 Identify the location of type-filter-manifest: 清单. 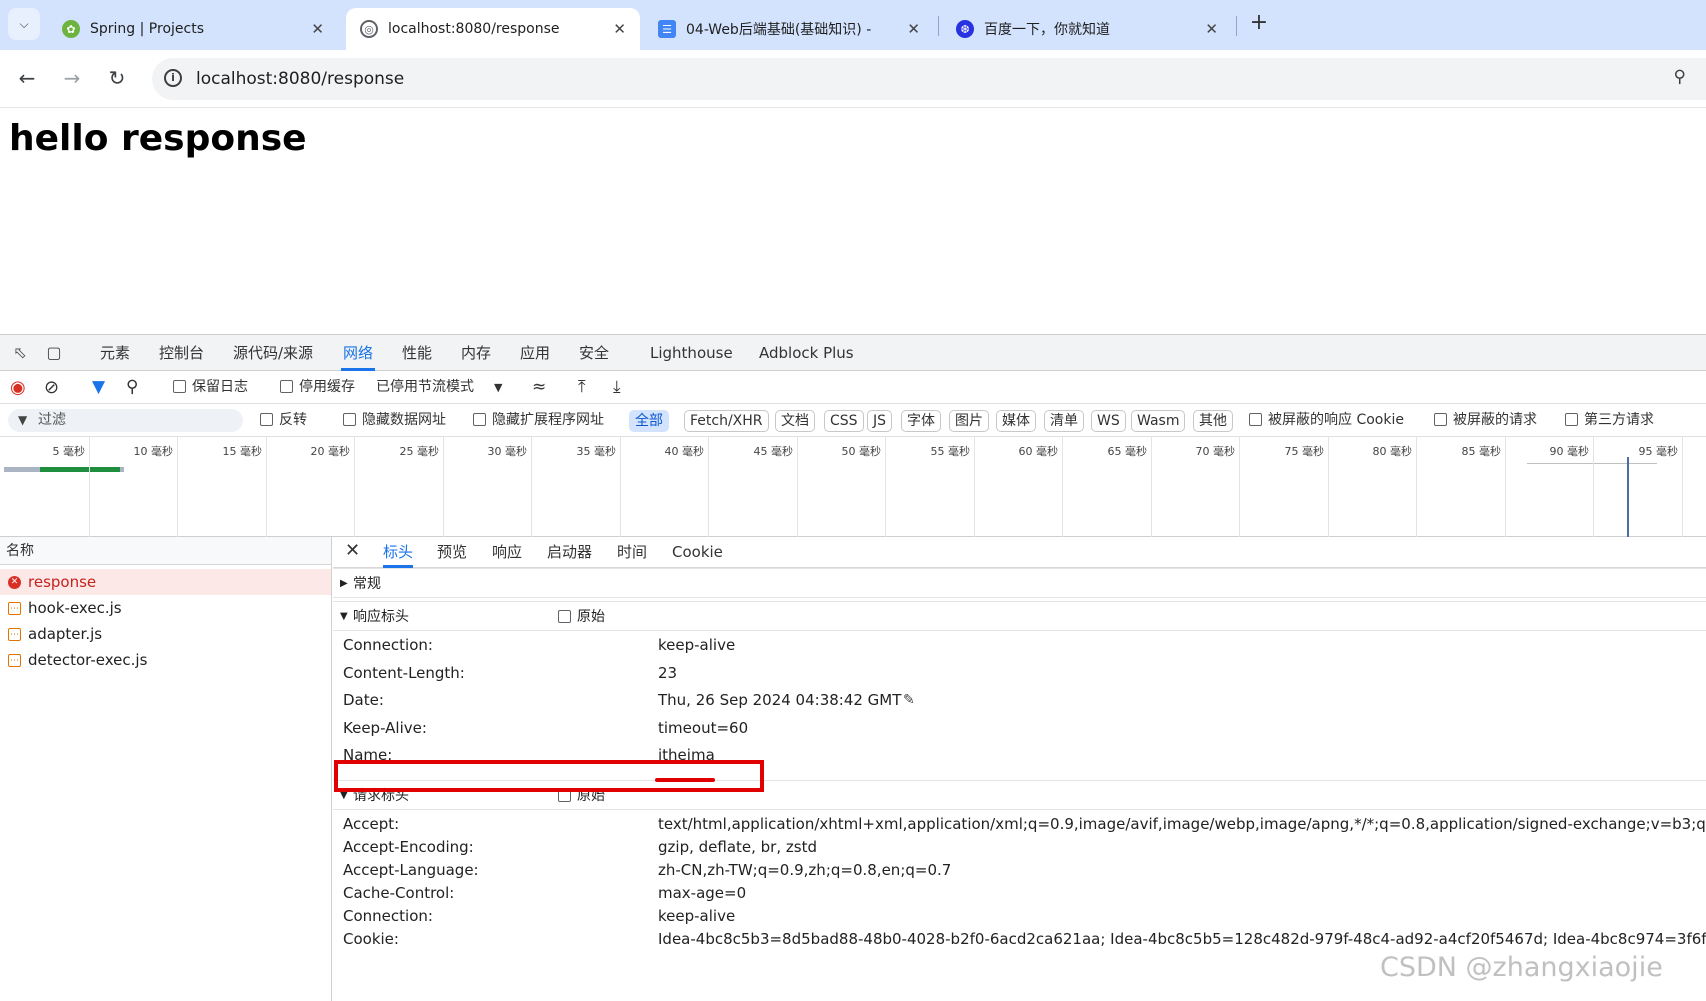
(1064, 421).